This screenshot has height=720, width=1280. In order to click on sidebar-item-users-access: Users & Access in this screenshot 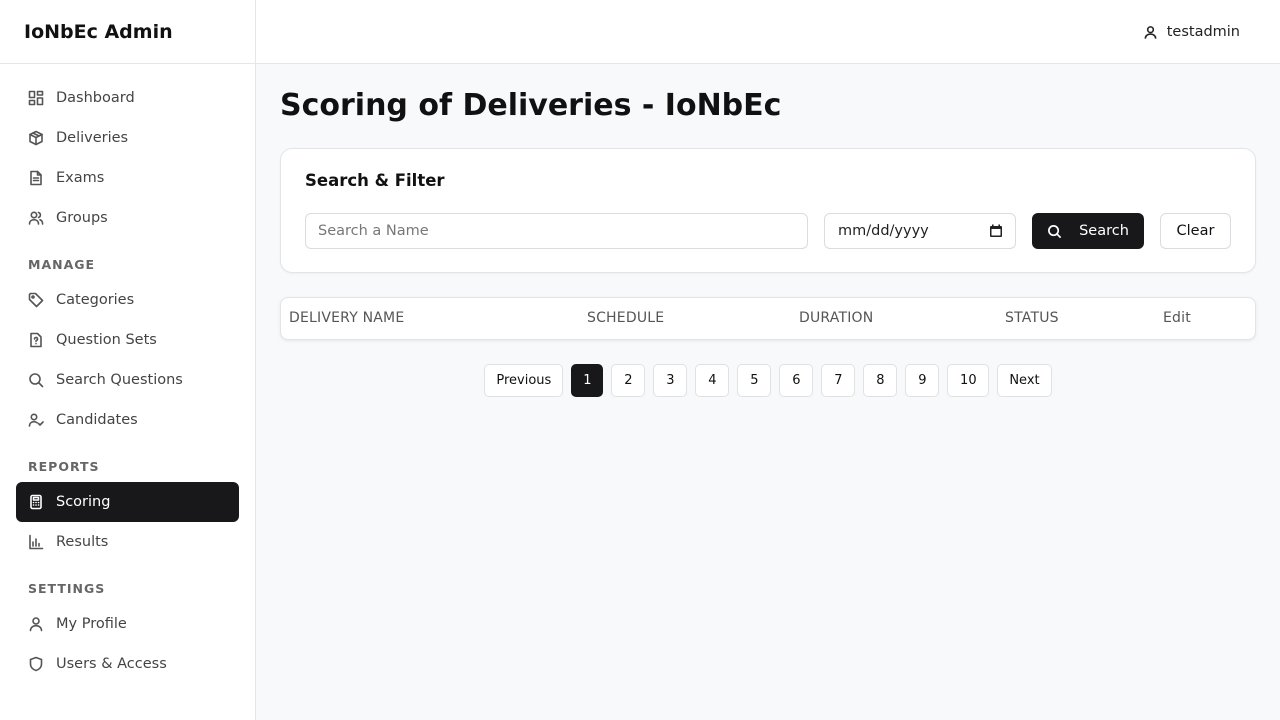, I will do `click(127, 664)`.